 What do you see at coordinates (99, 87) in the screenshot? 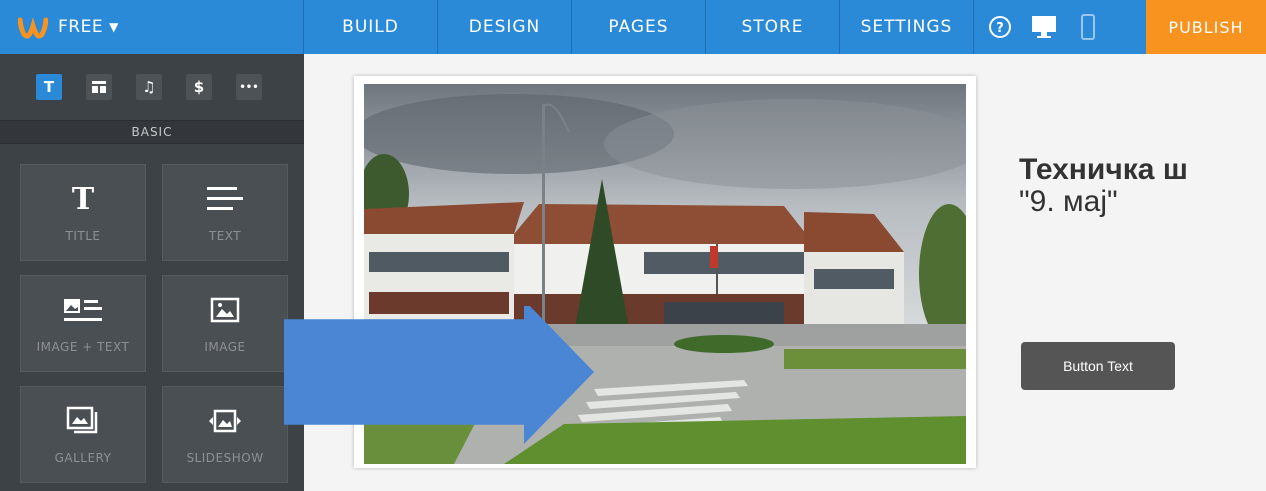
I see `layout-category-icon` at bounding box center [99, 87].